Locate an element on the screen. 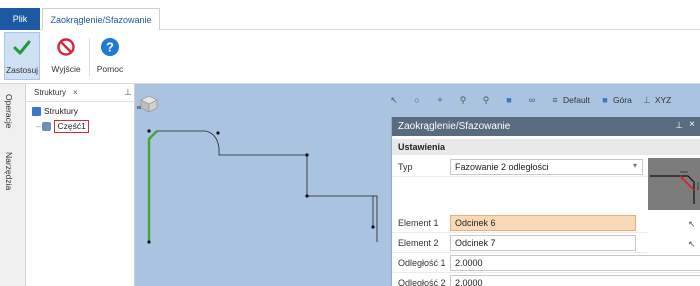 This screenshot has width=700, height=286. chamfer-preview-image is located at coordinates (674, 184).